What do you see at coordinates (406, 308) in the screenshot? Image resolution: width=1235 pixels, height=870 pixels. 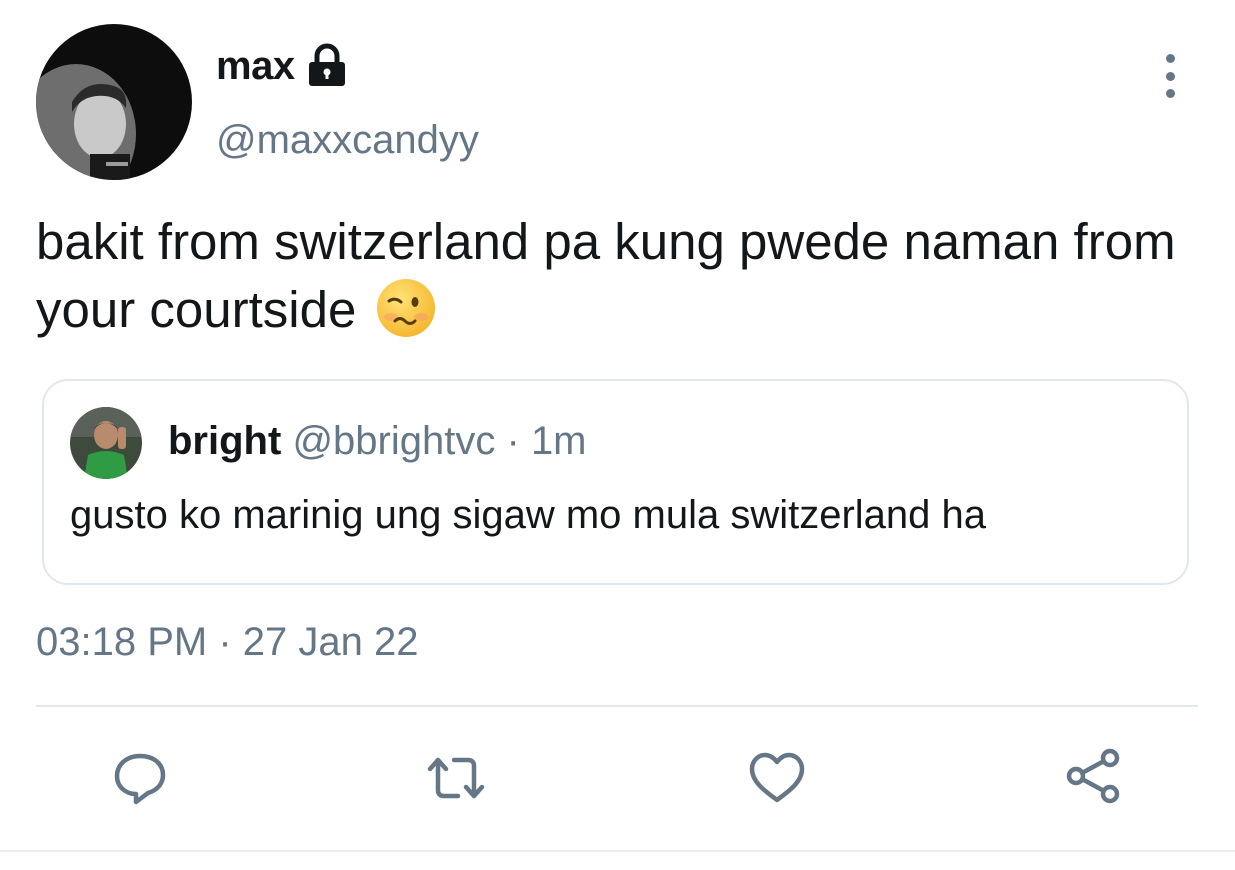 I see `woozy-face-icon` at bounding box center [406, 308].